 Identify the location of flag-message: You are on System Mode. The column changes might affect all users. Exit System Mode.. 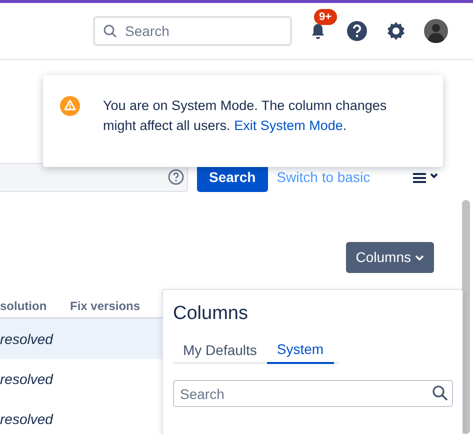
(245, 116).